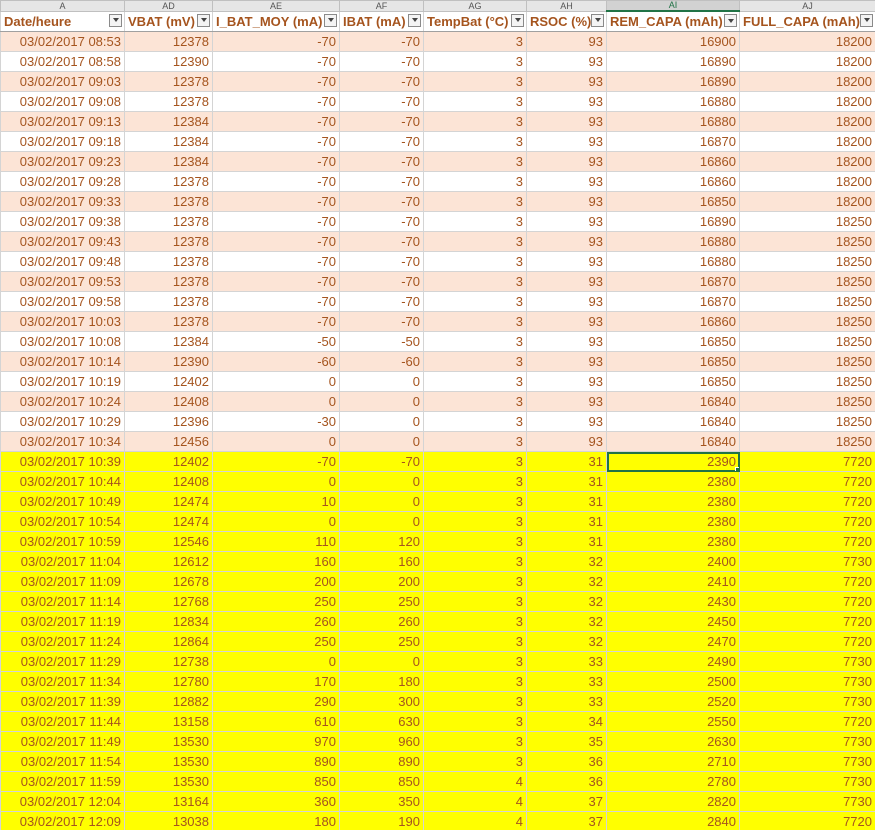  Describe the element at coordinates (381, 541) in the screenshot. I see `table-cell: 120` at that location.